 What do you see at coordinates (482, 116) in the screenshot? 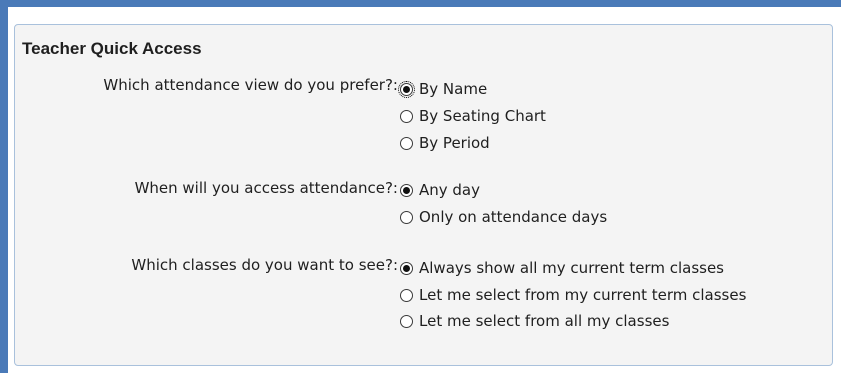
I see `radio-option-label: By Seating Chart` at bounding box center [482, 116].